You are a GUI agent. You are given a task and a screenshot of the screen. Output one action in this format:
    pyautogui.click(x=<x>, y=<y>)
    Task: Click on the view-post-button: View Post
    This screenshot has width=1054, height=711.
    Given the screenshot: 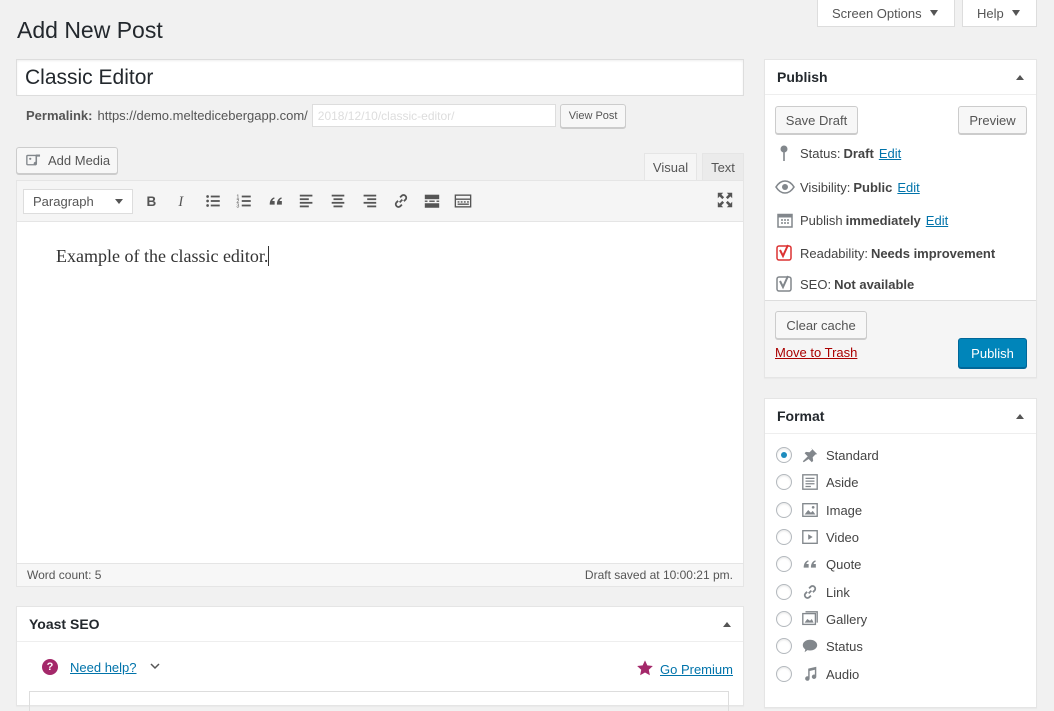 What is the action you would take?
    pyautogui.click(x=593, y=115)
    